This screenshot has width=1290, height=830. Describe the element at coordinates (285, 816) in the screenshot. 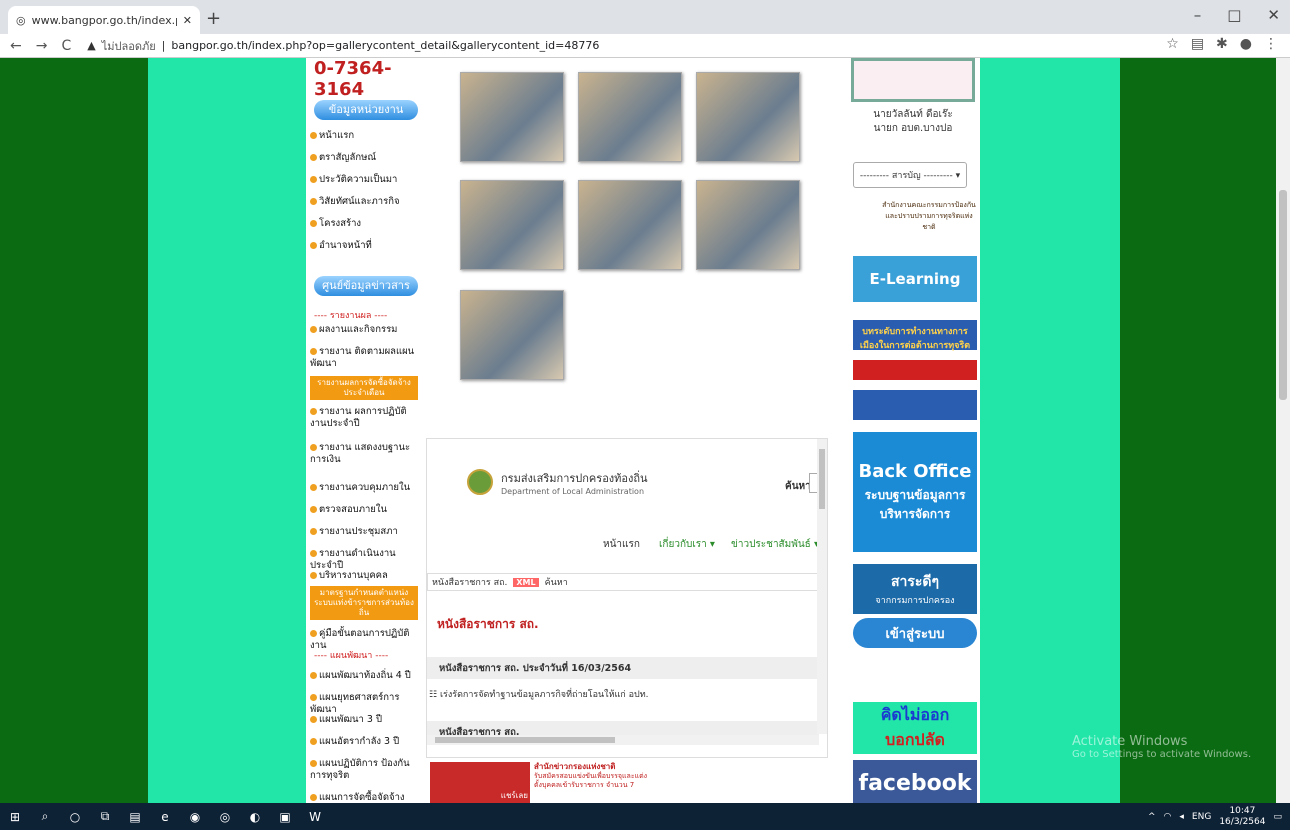

I see `line-icon: ▣` at that location.